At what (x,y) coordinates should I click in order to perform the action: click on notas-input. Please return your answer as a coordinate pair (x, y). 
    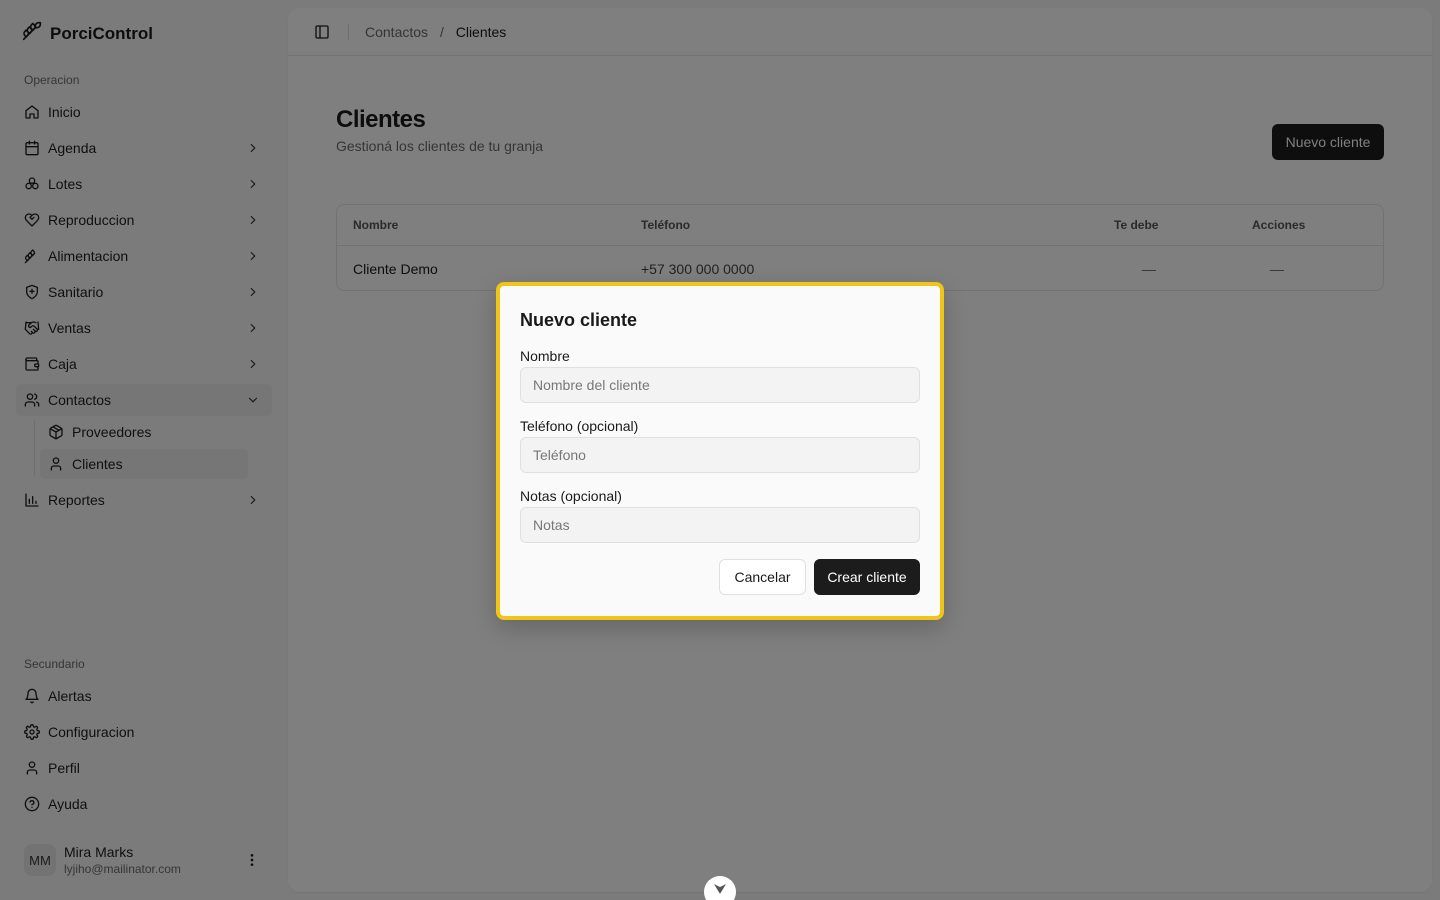
    Looking at the image, I should click on (720, 525).